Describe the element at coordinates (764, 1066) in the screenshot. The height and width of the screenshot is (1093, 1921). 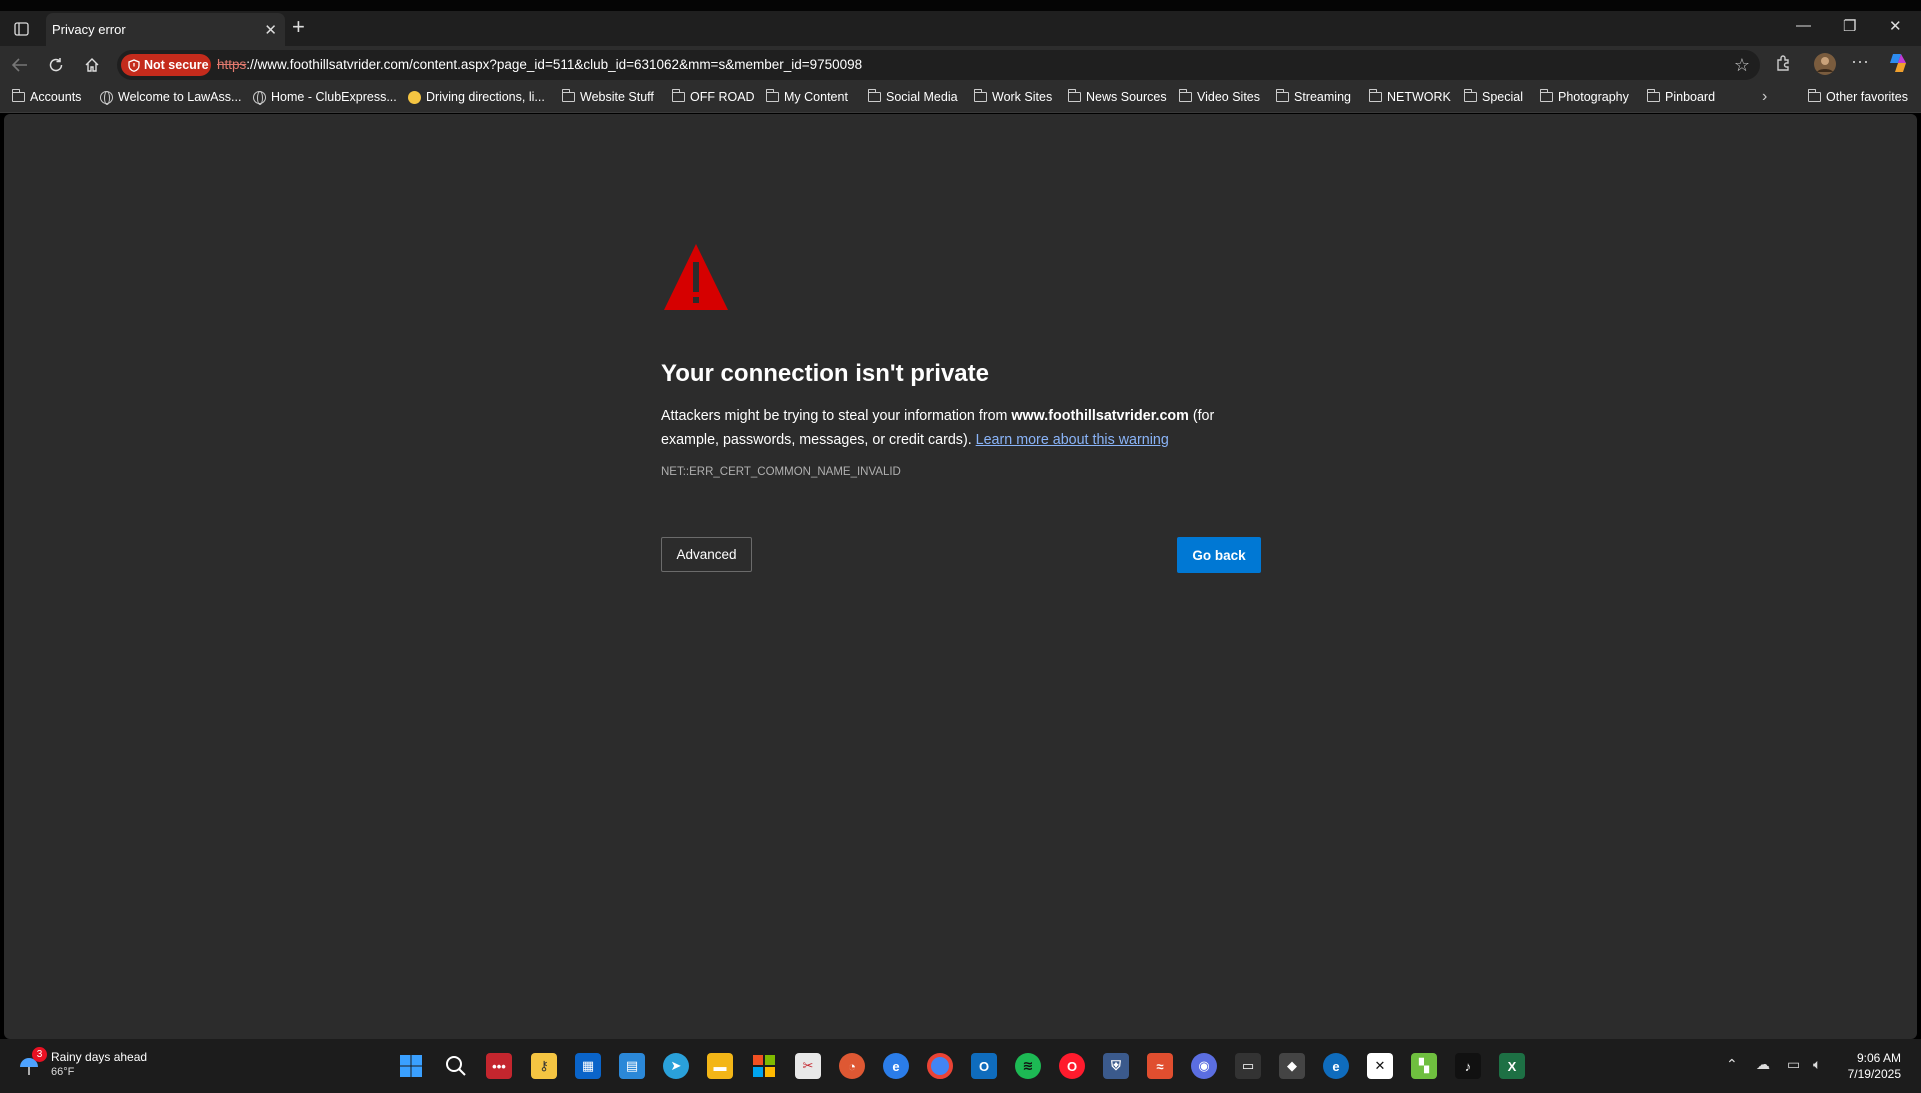
I see `microsoft-app-icon` at that location.